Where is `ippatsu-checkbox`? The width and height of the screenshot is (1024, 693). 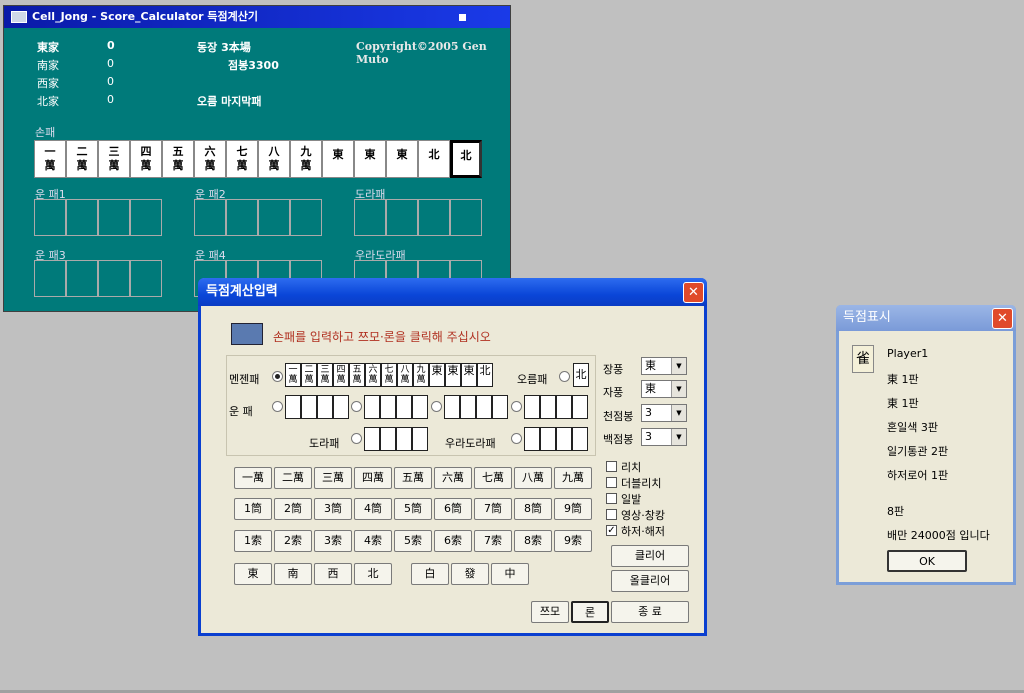
ippatsu-checkbox is located at coordinates (611, 498).